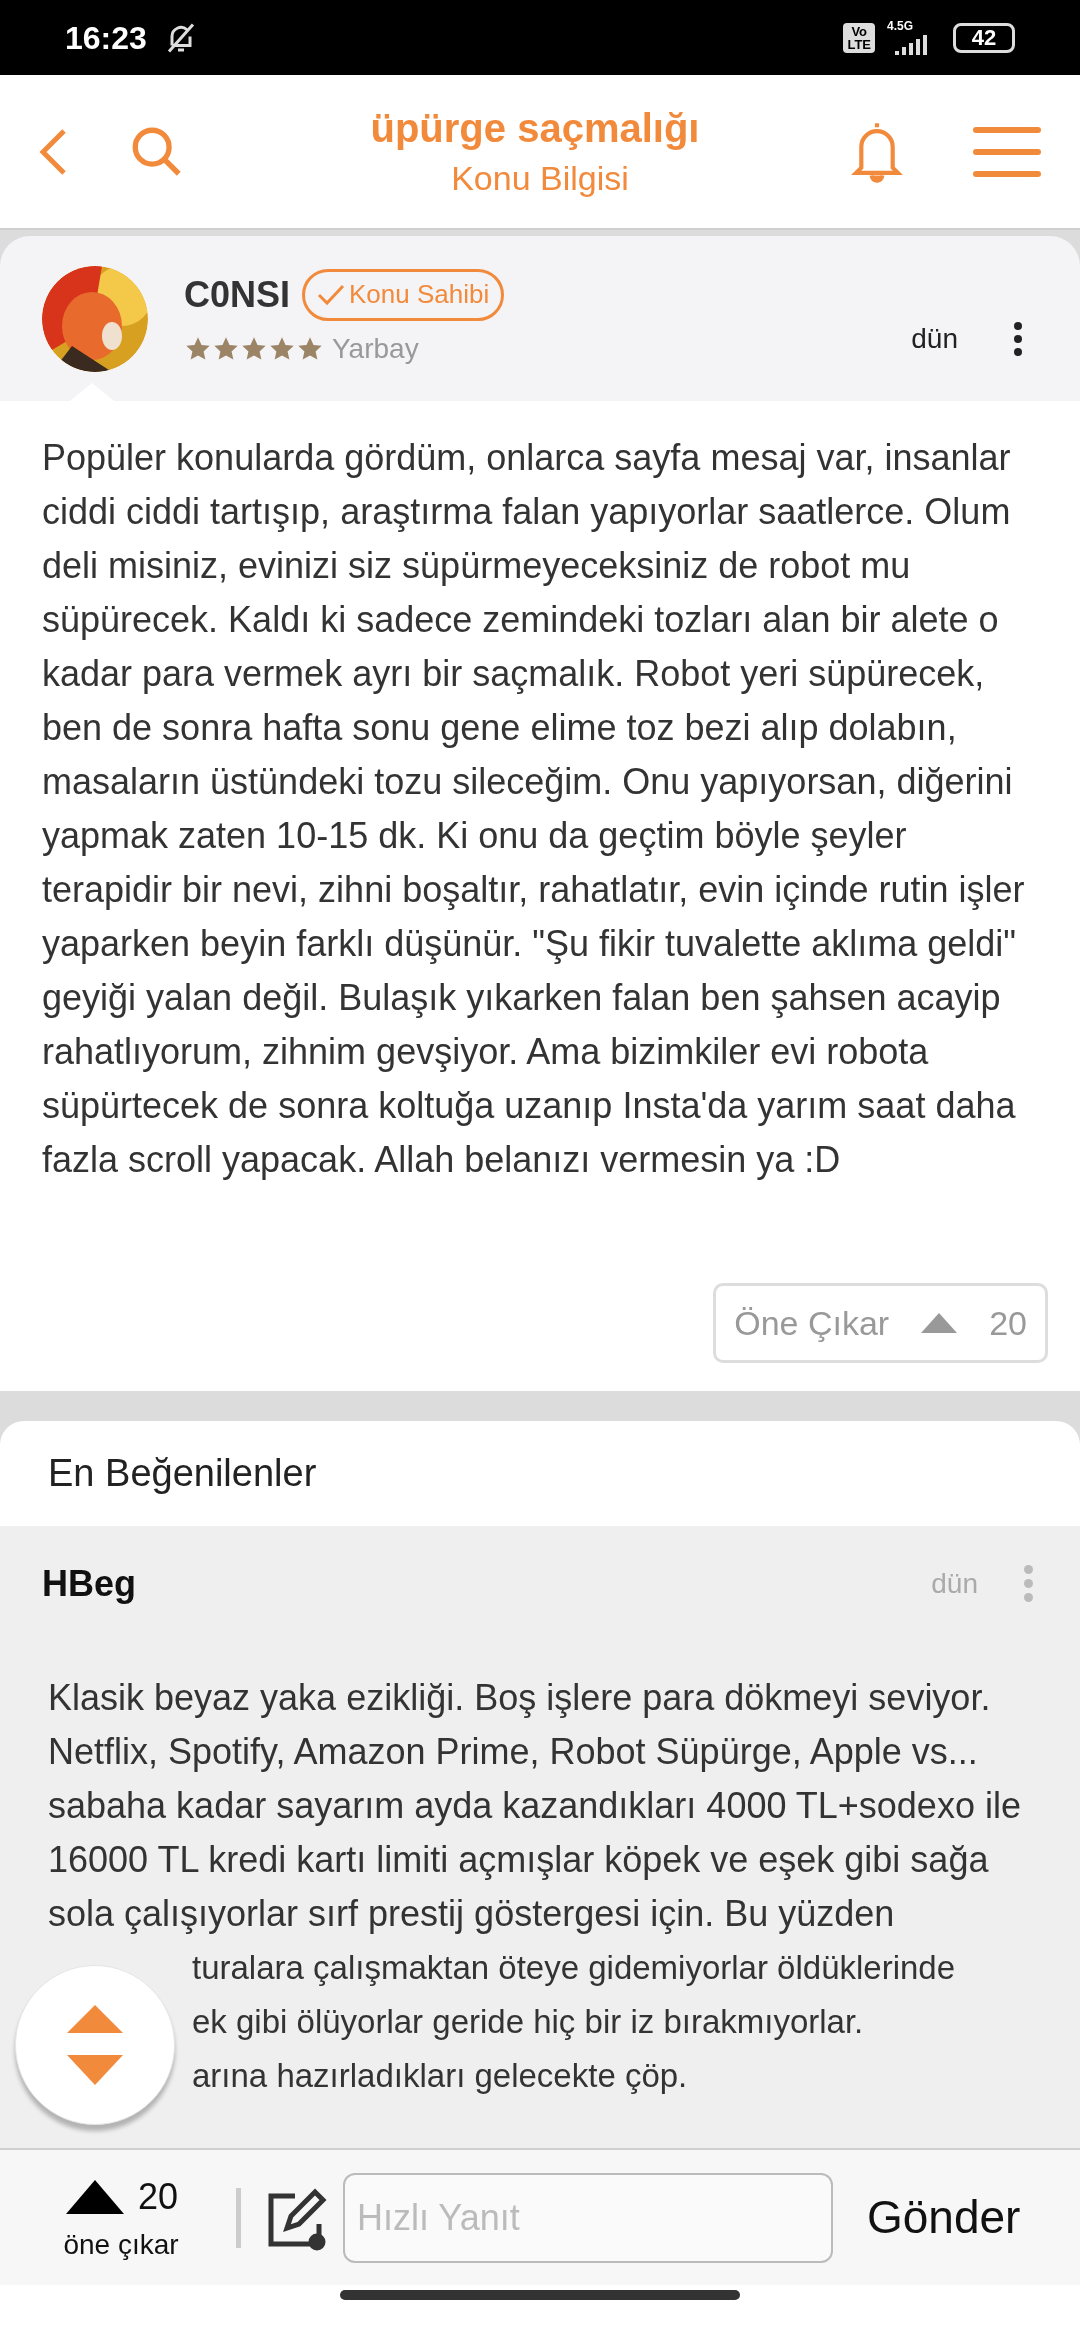  Describe the element at coordinates (528, 2022) in the screenshot. I see `comment-line: ek gibi ölüyorlar geride hiç bir iz bırakmıyorlar.` at that location.